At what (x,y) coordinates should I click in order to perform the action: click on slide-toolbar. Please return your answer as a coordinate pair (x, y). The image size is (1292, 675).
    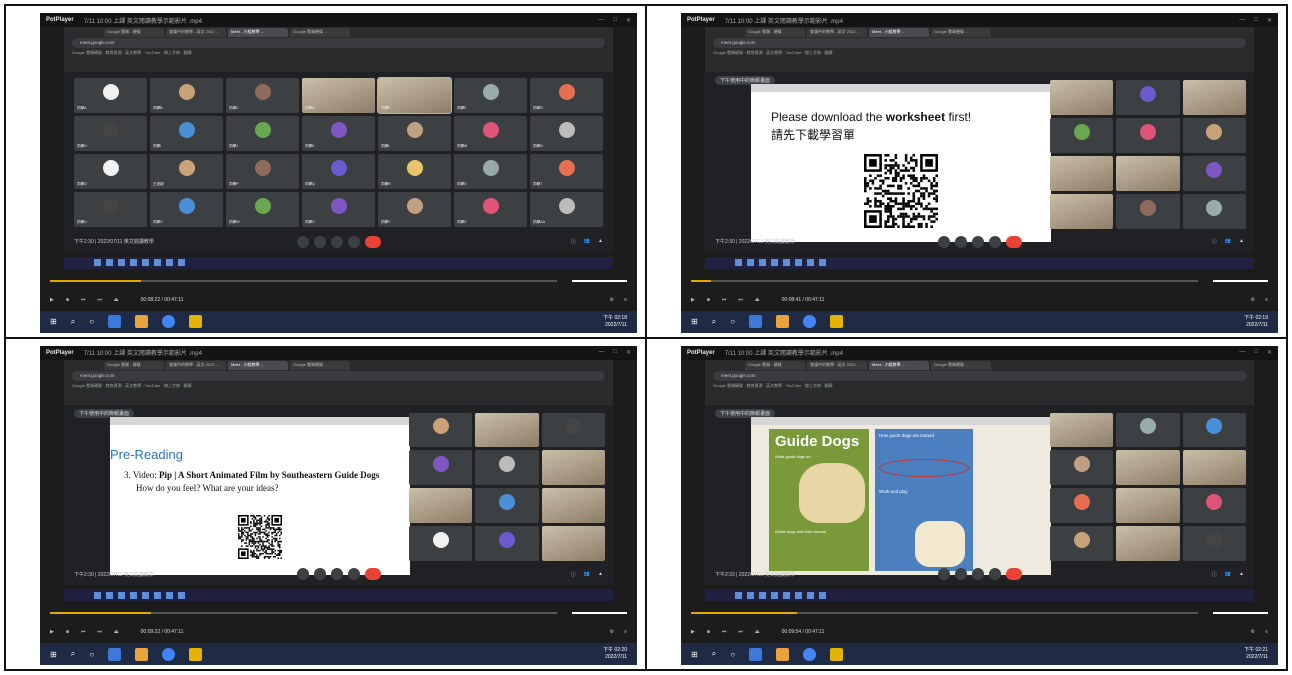
    Looking at the image, I should click on (901, 88).